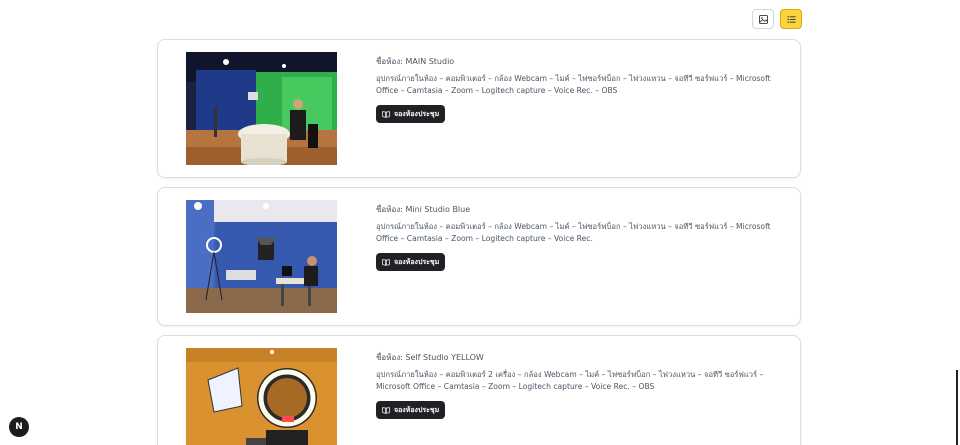  I want to click on image-icon, so click(763, 19).